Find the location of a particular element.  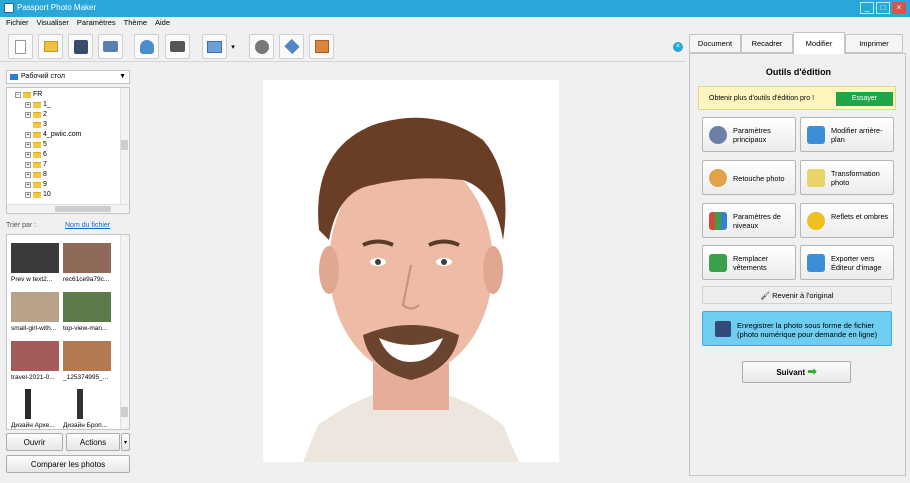

tree-item: +8 is located at coordinates (36, 175).